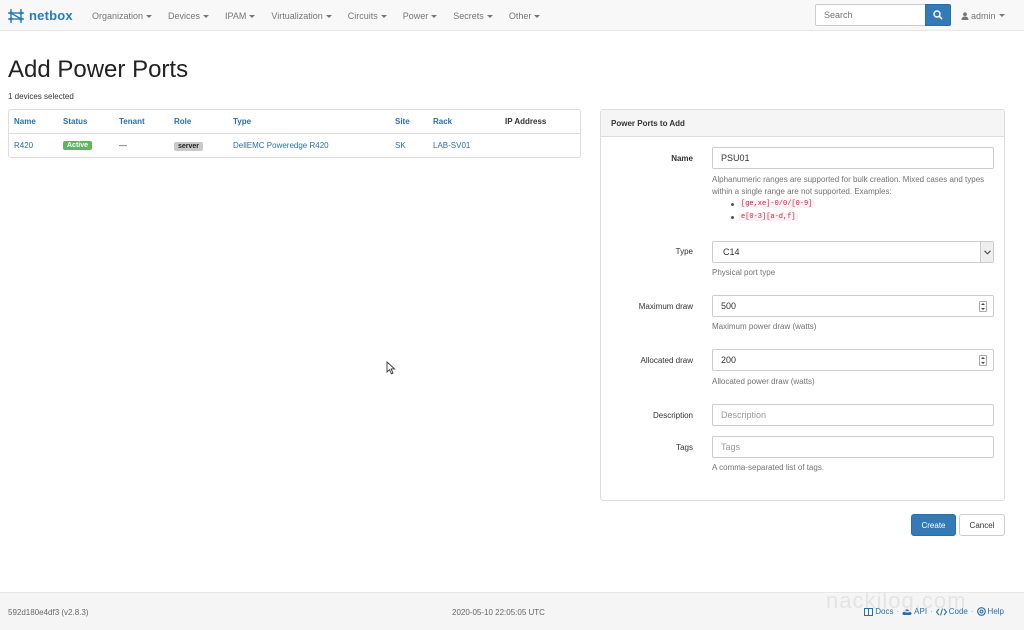  What do you see at coordinates (182, 121) in the screenshot?
I see `column-header-role: Role` at bounding box center [182, 121].